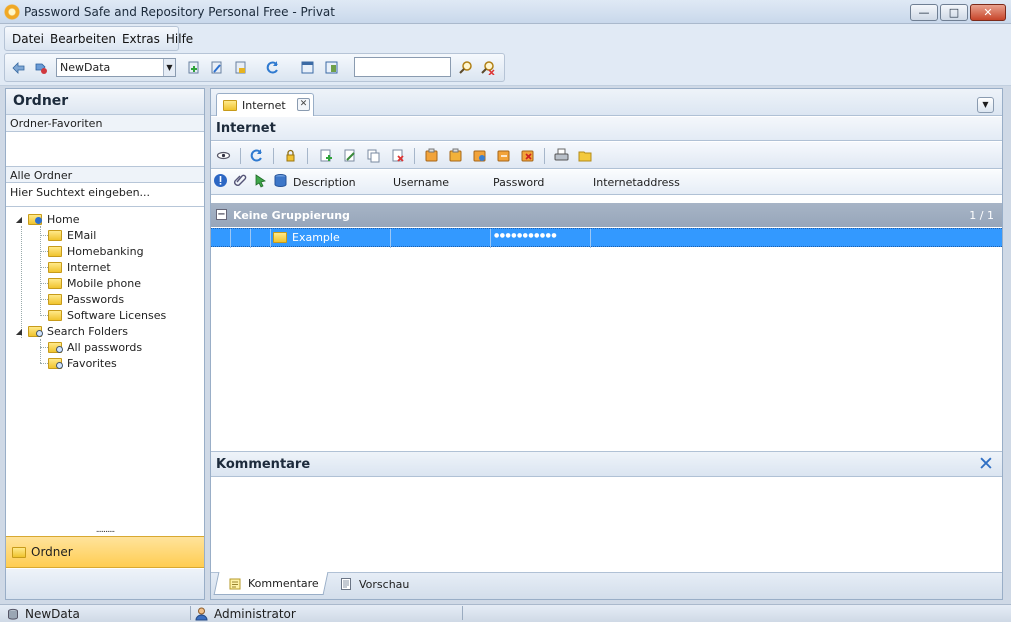 This screenshot has height=622, width=1011. I want to click on print-icon, so click(561, 155).